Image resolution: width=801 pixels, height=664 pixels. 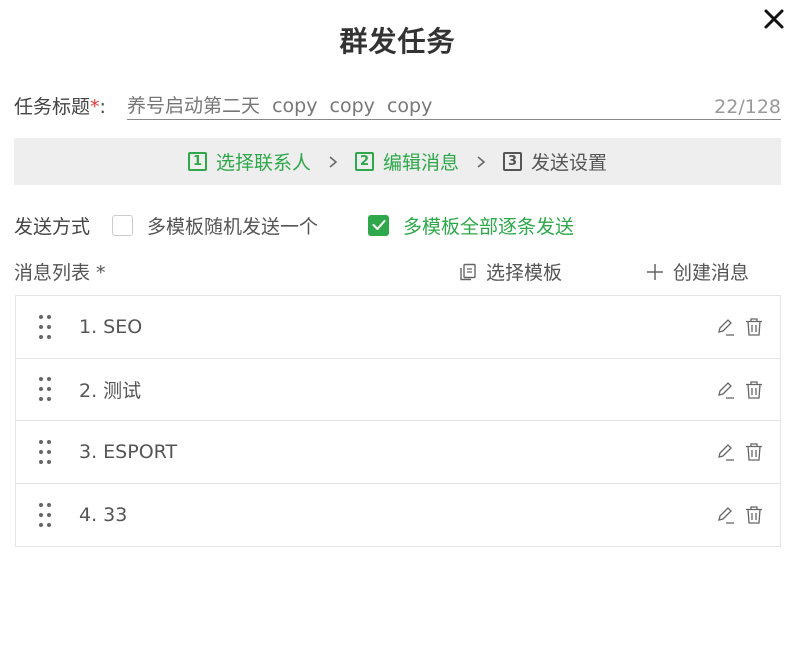 What do you see at coordinates (398, 515) in the screenshot?
I see `message-item: 4. 33` at bounding box center [398, 515].